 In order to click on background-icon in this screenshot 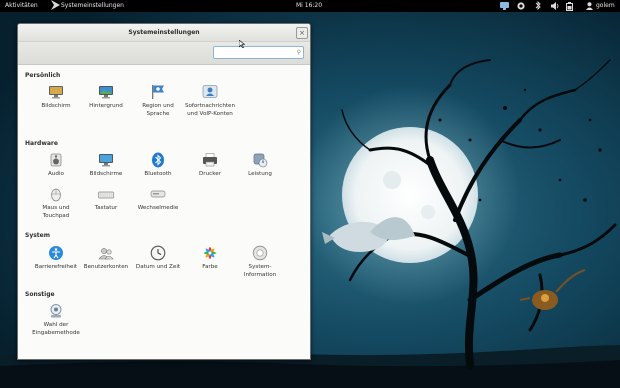, I will do `click(106, 92)`.